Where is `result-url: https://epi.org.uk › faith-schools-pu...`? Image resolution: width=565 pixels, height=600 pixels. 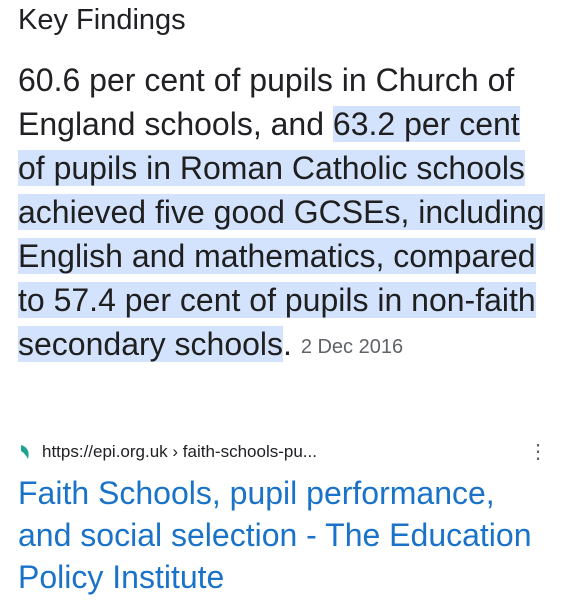
result-url: https://epi.org.uk › faith-schools-pu... is located at coordinates (285, 452).